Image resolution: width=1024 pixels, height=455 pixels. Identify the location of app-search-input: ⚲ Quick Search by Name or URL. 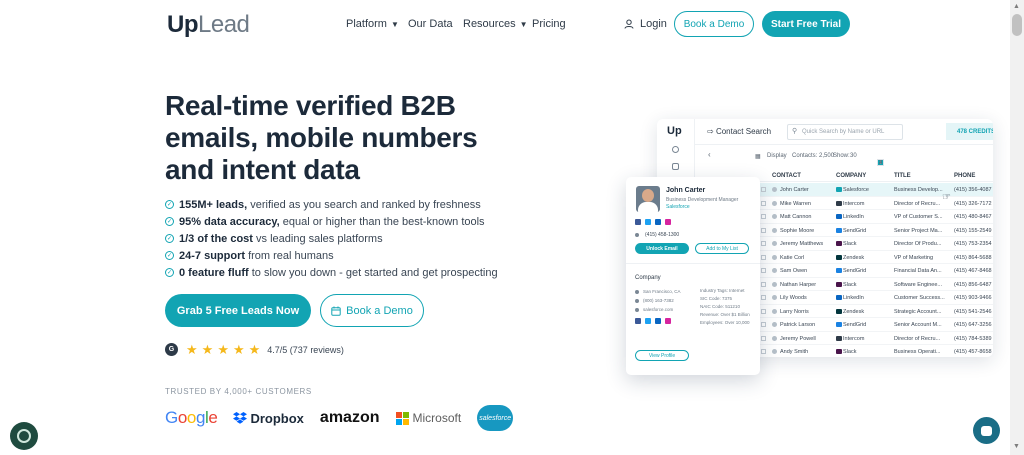
(845, 132).